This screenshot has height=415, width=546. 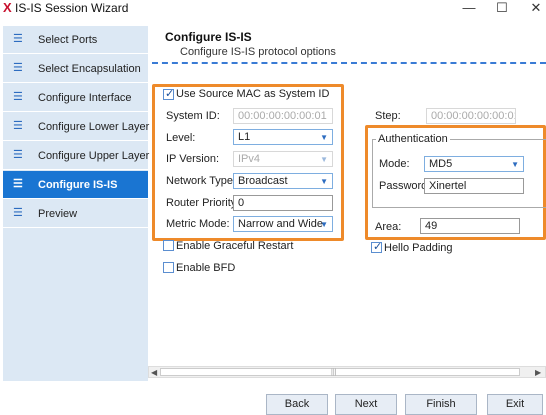 What do you see at coordinates (198, 224) in the screenshot?
I see `metric-mode-label: Metric Mode:` at bounding box center [198, 224].